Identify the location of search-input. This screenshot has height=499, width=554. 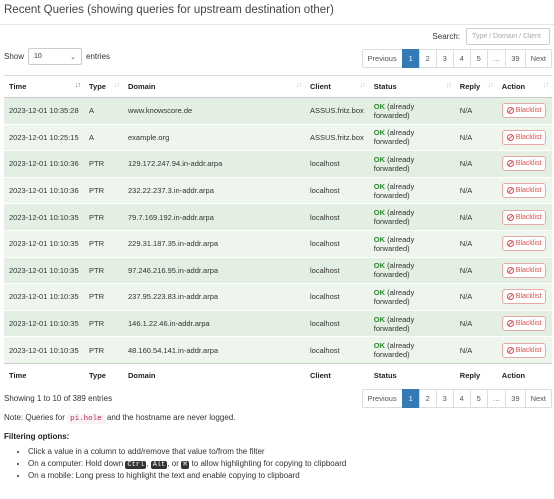
(508, 36).